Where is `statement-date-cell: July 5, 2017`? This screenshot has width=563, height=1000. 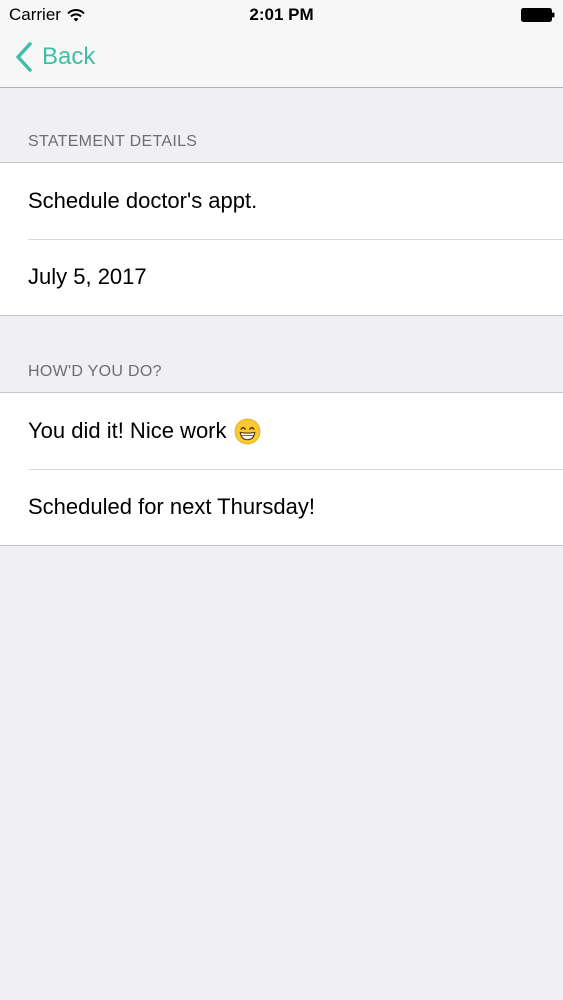 statement-date-cell: July 5, 2017 is located at coordinates (281, 277).